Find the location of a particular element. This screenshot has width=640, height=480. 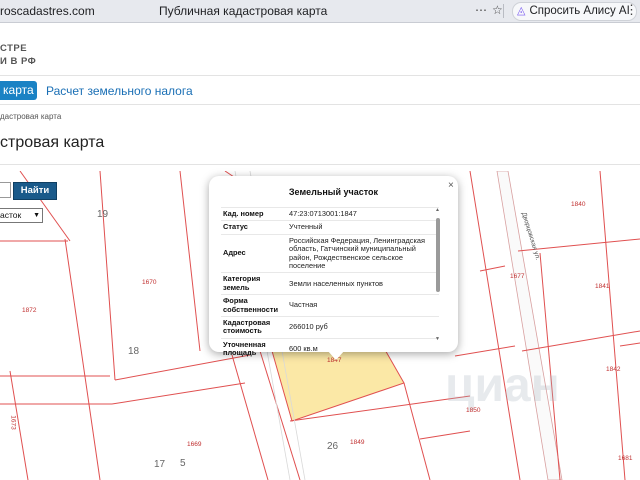

row-key: Форма собственности is located at coordinates (254, 305).